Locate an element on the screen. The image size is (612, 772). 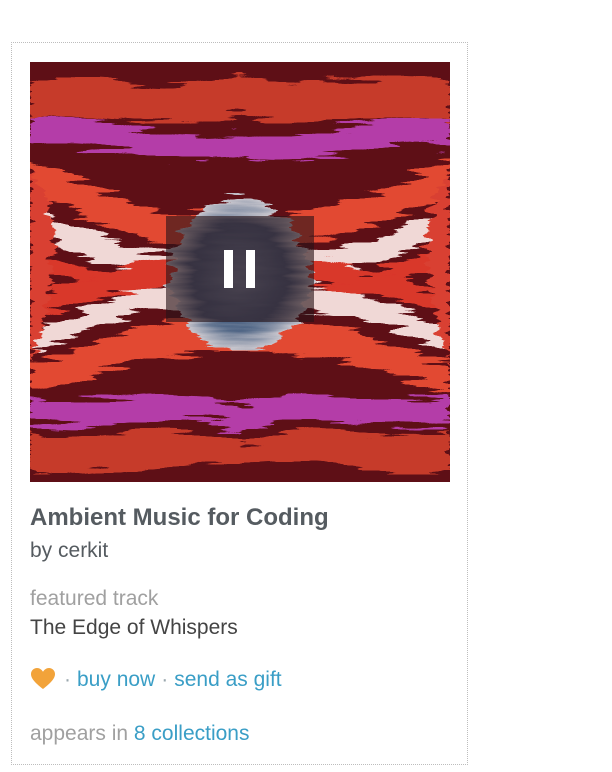
buy-now-link: buy now is located at coordinates (116, 680).